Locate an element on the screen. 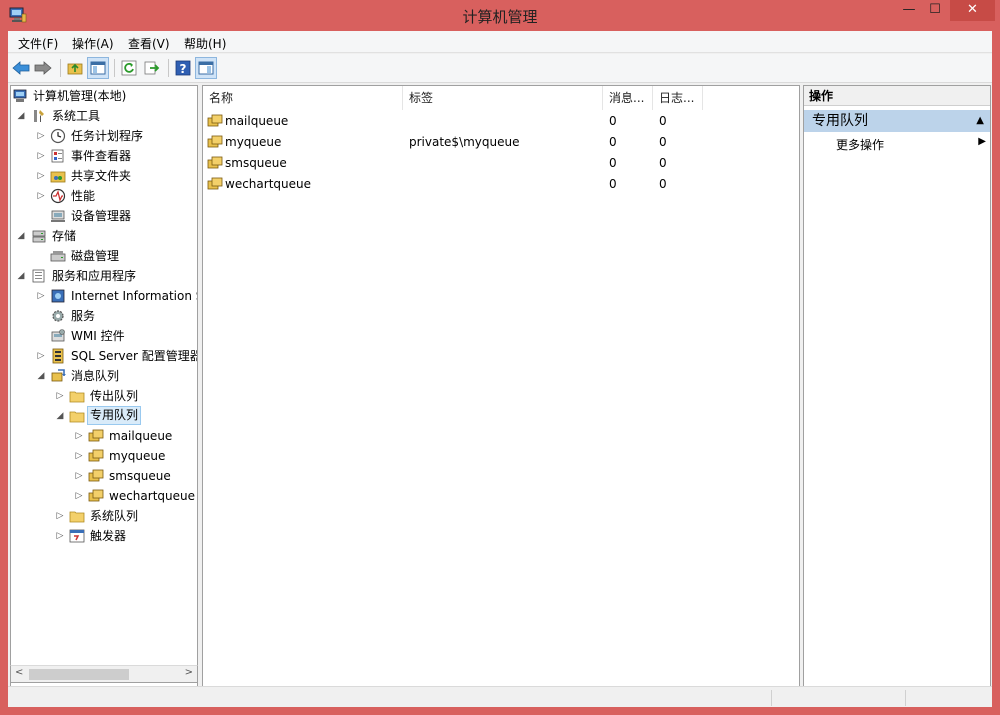 Image resolution: width=1000 pixels, height=715 pixels. minimize-button: — is located at coordinates (909, 10).